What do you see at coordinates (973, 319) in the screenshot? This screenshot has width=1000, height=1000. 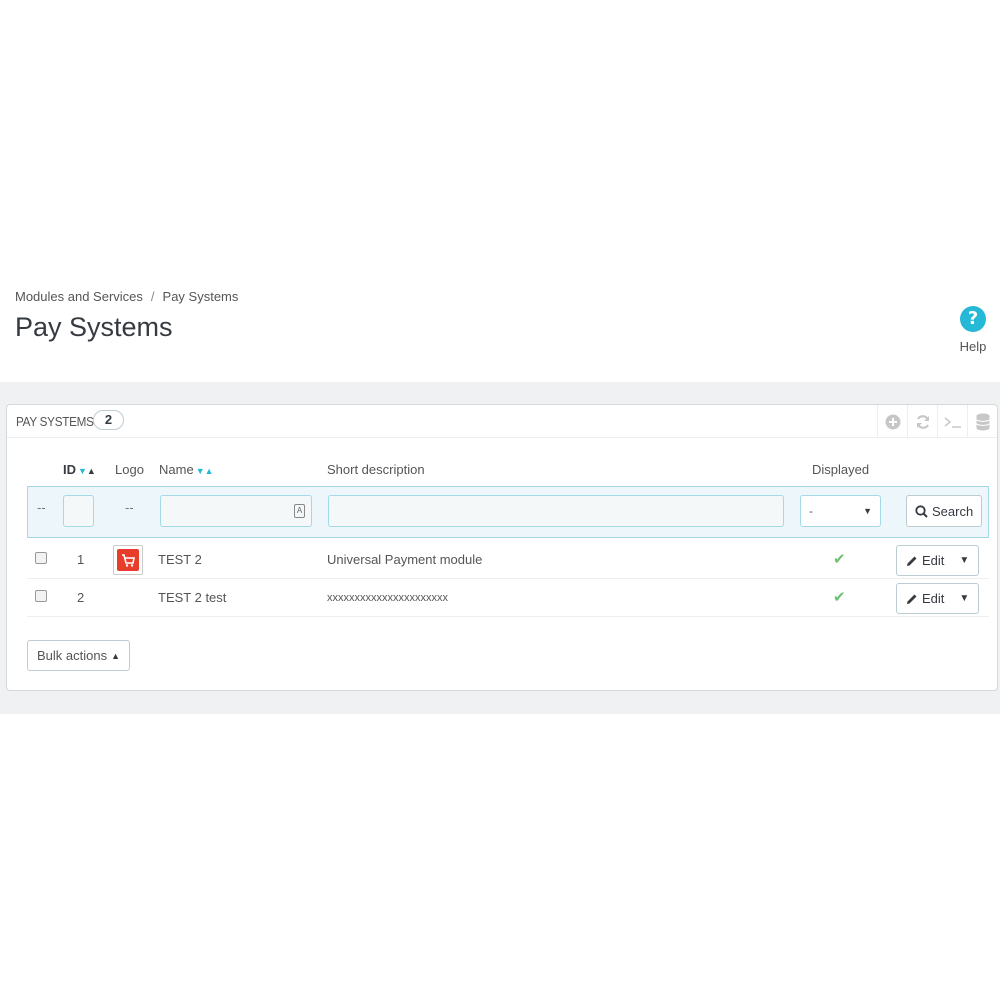 I see `question-circle-icon: ?` at bounding box center [973, 319].